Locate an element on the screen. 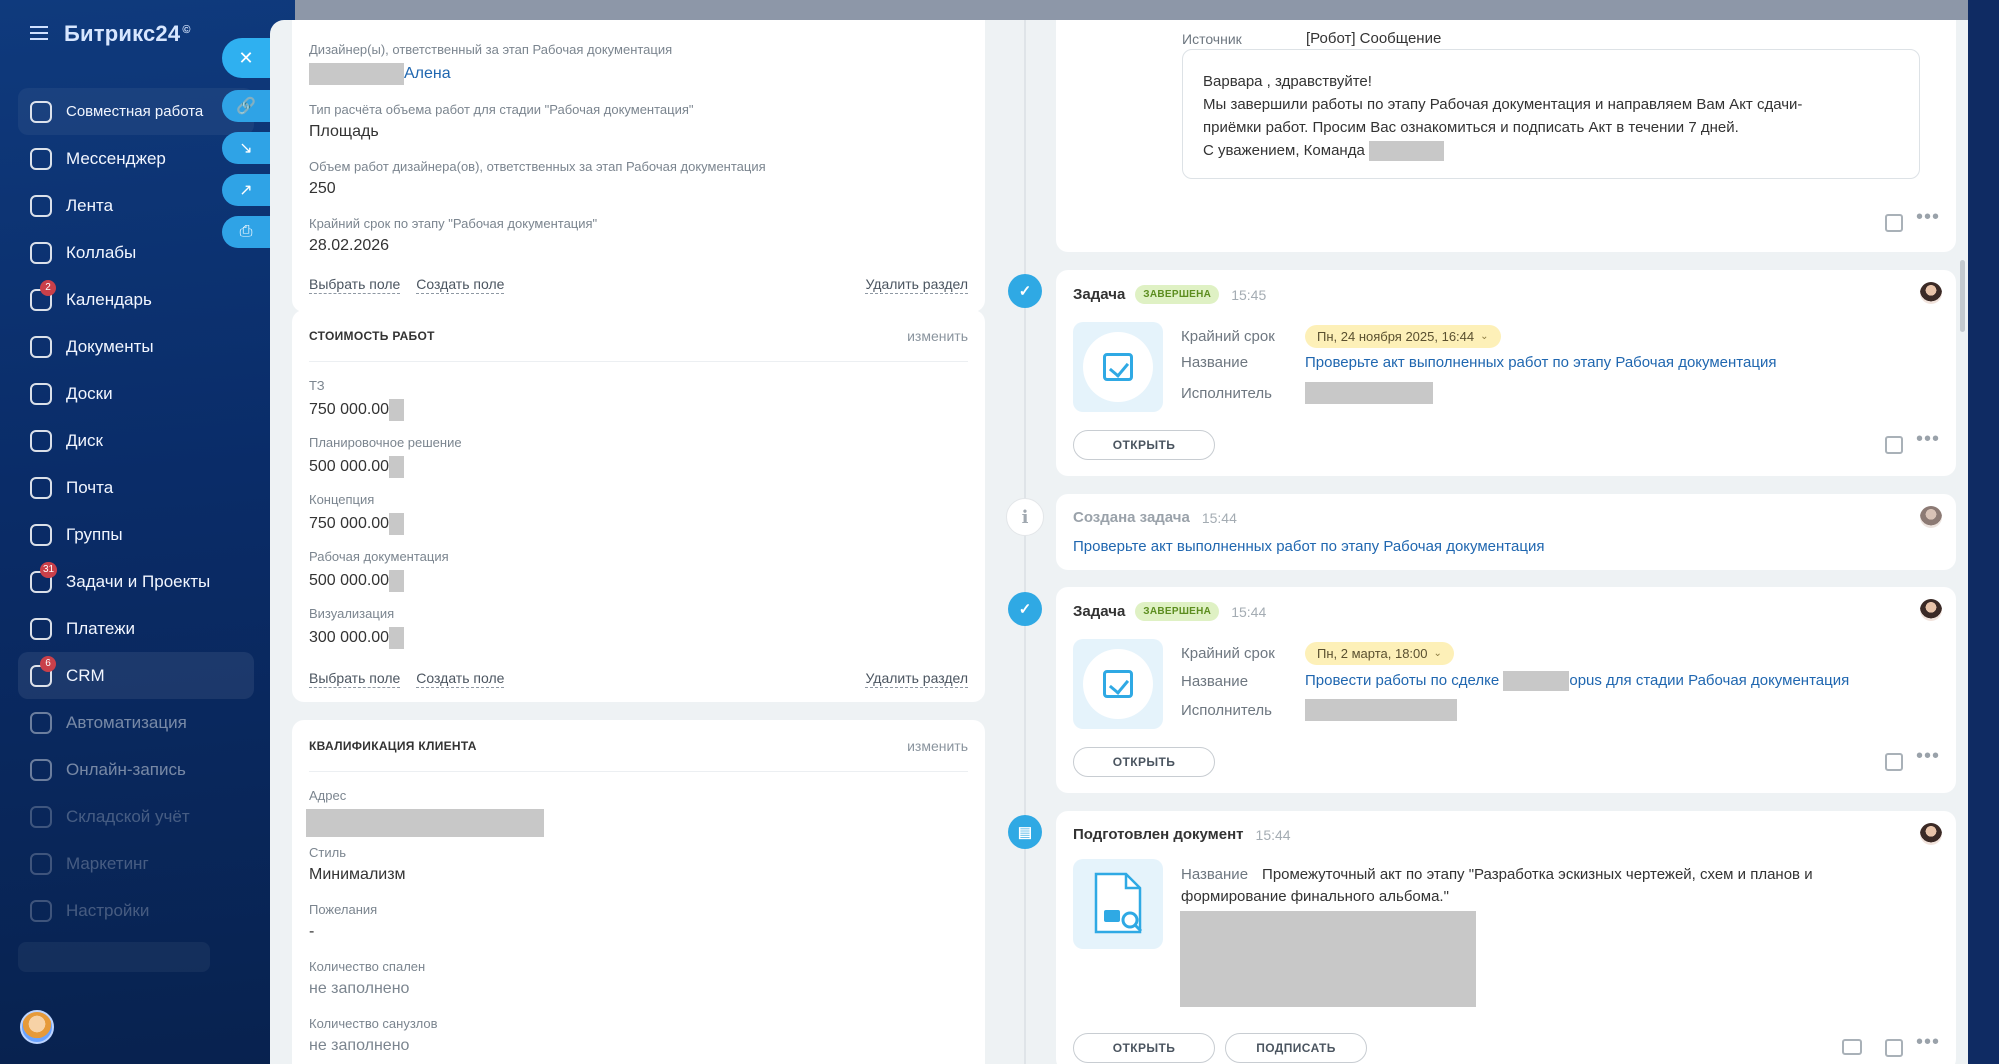  top-overlay-bar is located at coordinates (1131, 10).